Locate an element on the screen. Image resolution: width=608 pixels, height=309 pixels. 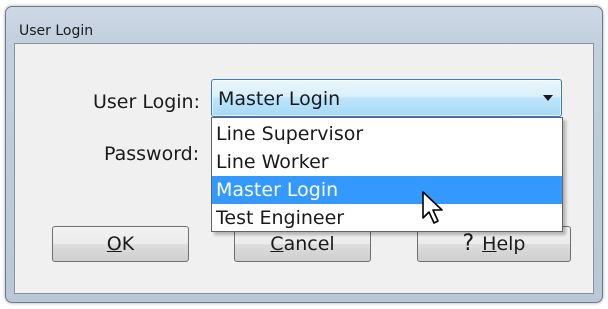
dropdown-option-line-supervisor: Line Supervisor is located at coordinates (387, 134).